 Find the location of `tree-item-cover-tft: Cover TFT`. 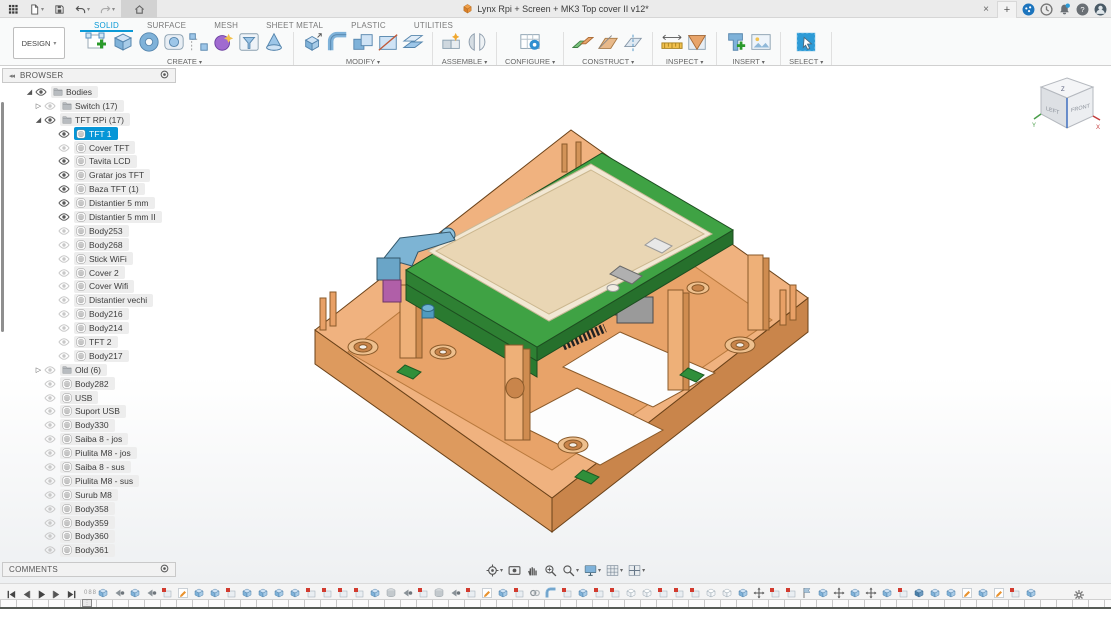

tree-item-cover-tft: Cover TFT is located at coordinates (117, 148).